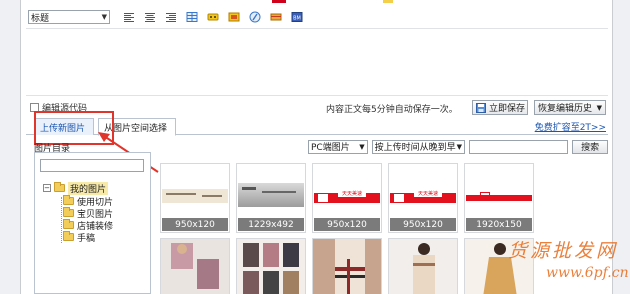 This screenshot has height=294, width=630. What do you see at coordinates (319, 107) in the screenshot?
I see `editor-status-row: 编辑源代码 内容正文每5分钟自动保存一次。 立即保存 恢复编辑历史 ▼` at bounding box center [319, 107].